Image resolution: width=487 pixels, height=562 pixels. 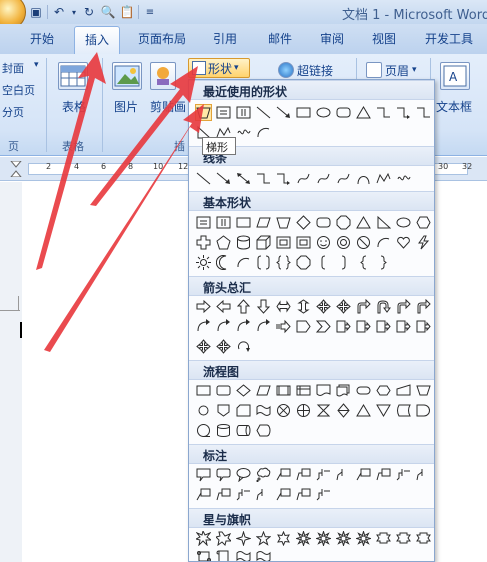 What do you see at coordinates (263, 474) in the screenshot?
I see `cloudcallout-shape-icon` at bounding box center [263, 474].